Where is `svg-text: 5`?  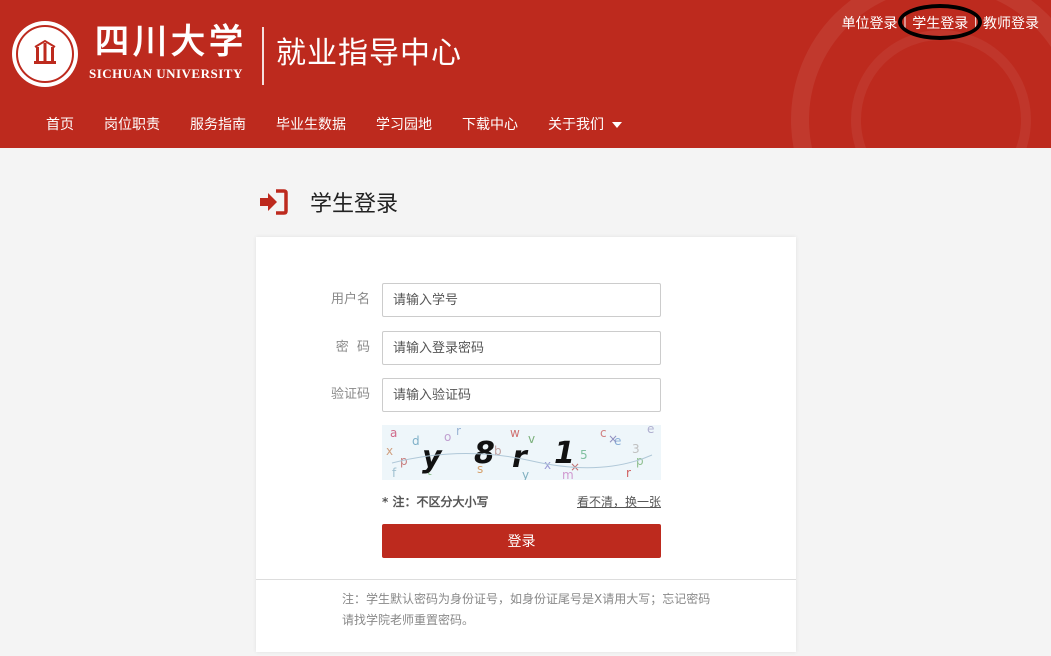 svg-text: 5 is located at coordinates (584, 455).